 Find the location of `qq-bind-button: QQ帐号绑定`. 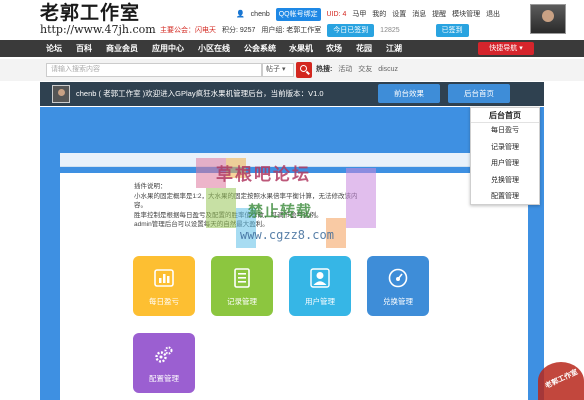

qq-bind-button: QQ帐号绑定 is located at coordinates (298, 14).